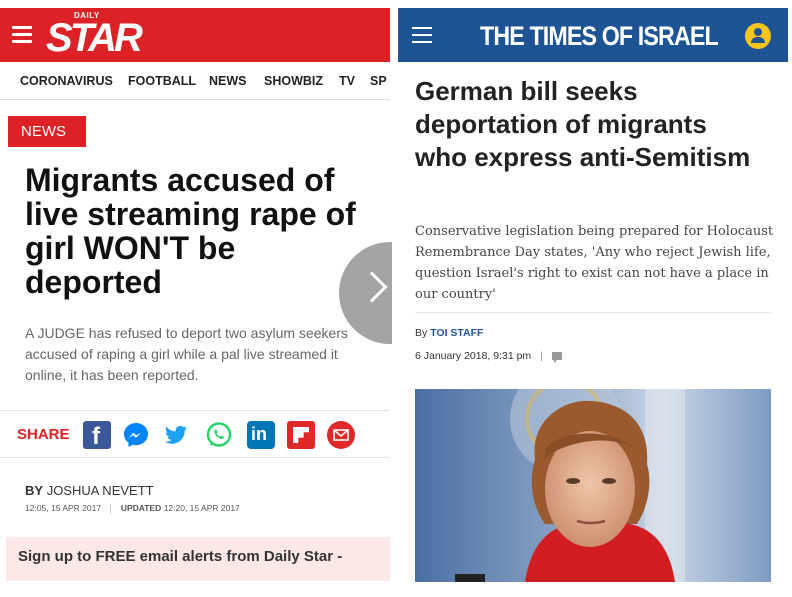 The width and height of the screenshot is (792, 597). I want to click on comment-icon, so click(556, 358).